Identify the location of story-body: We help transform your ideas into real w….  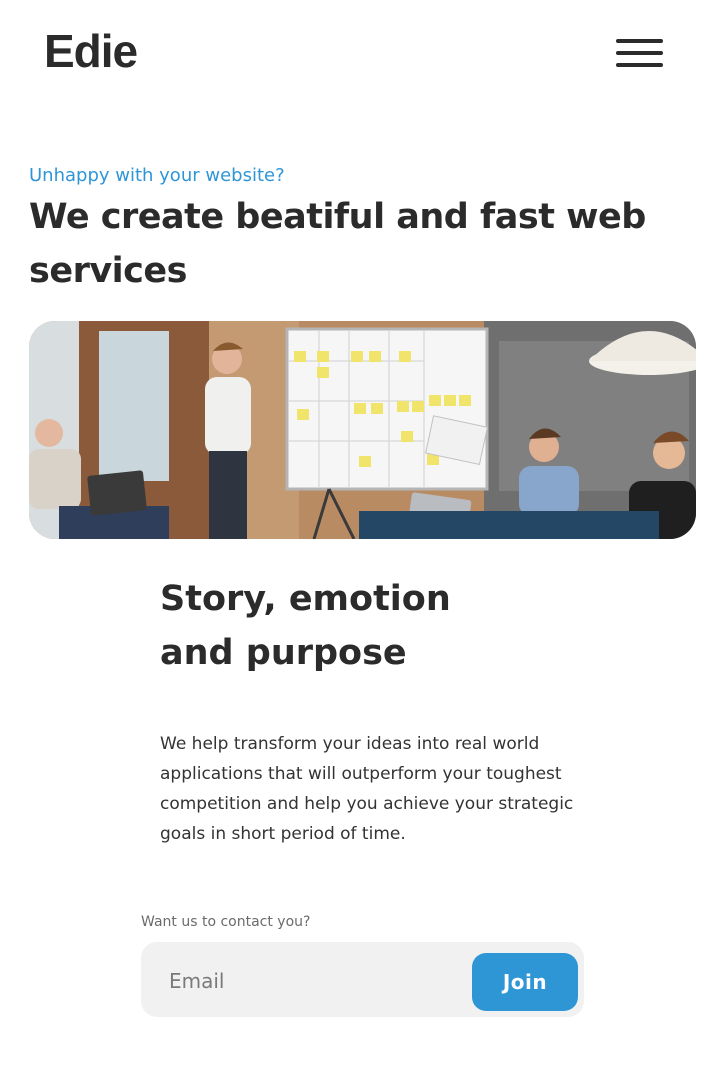
(367, 789).